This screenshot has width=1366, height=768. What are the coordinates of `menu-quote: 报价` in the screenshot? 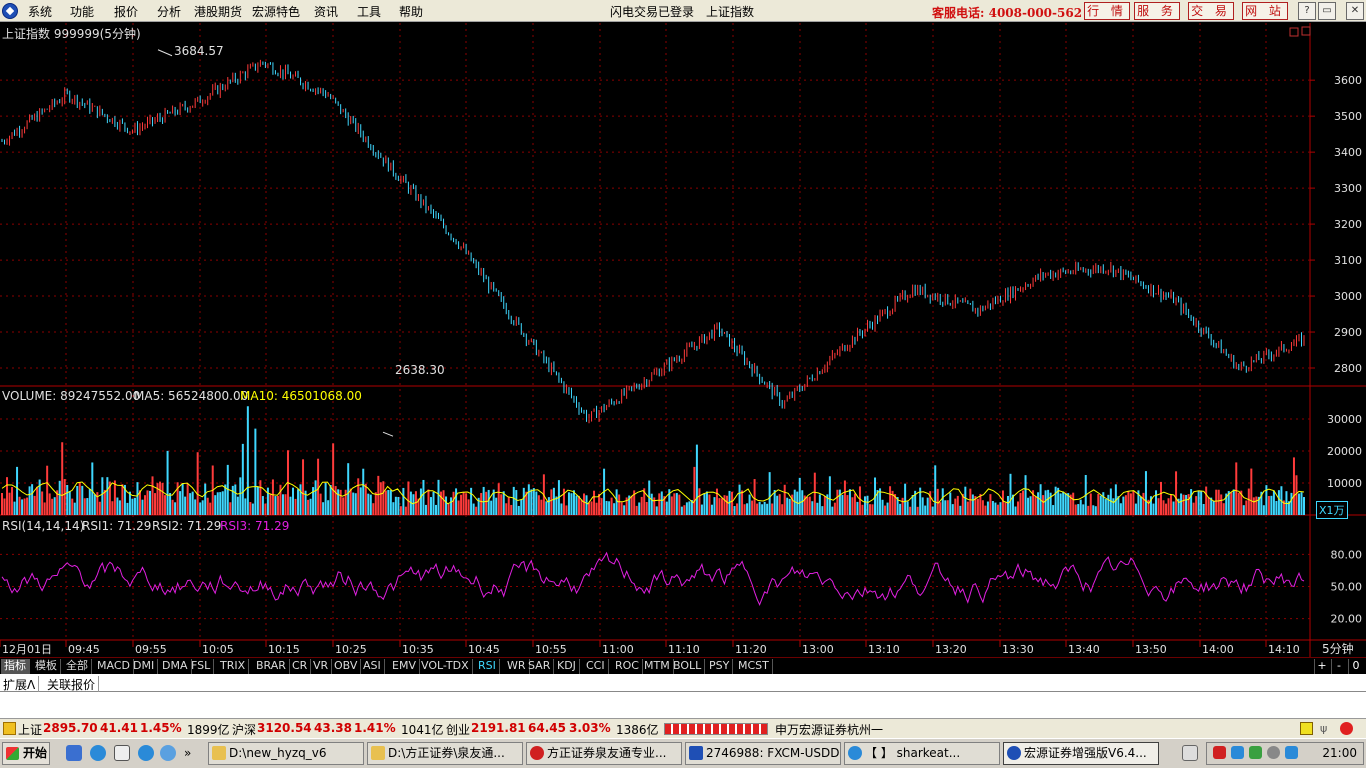 It's located at (126, 11).